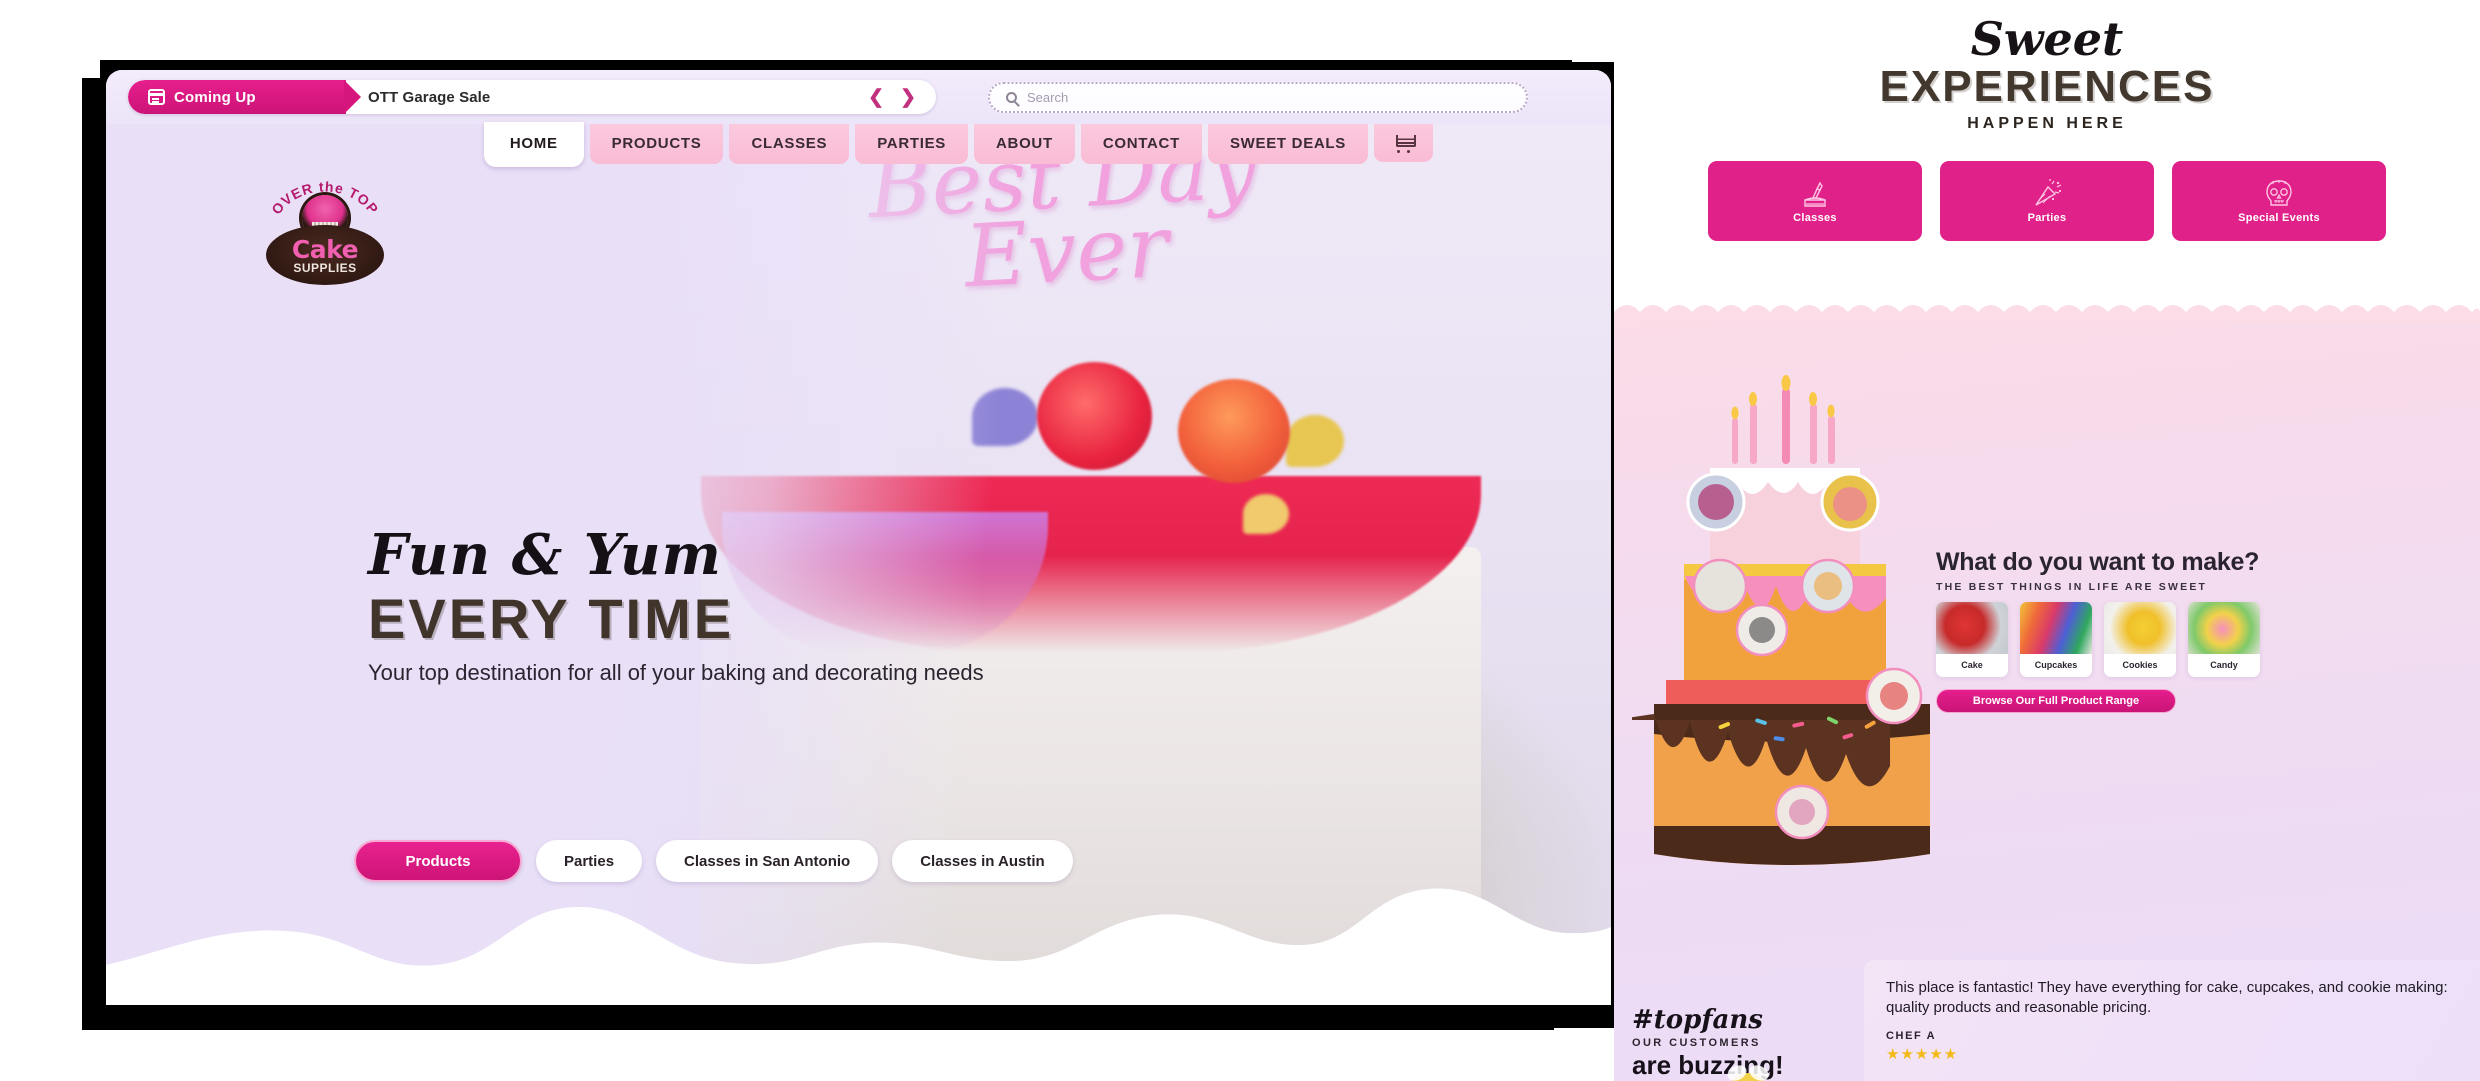 The image size is (2480, 1081). What do you see at coordinates (1287, 144) in the screenshot?
I see `nav-item-sweet-deals: SWEET DEALS` at bounding box center [1287, 144].